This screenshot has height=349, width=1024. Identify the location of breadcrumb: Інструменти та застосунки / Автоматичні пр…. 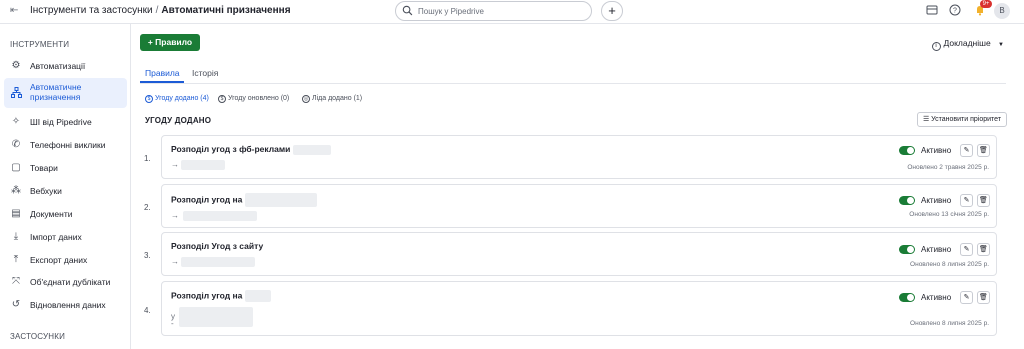
(160, 11).